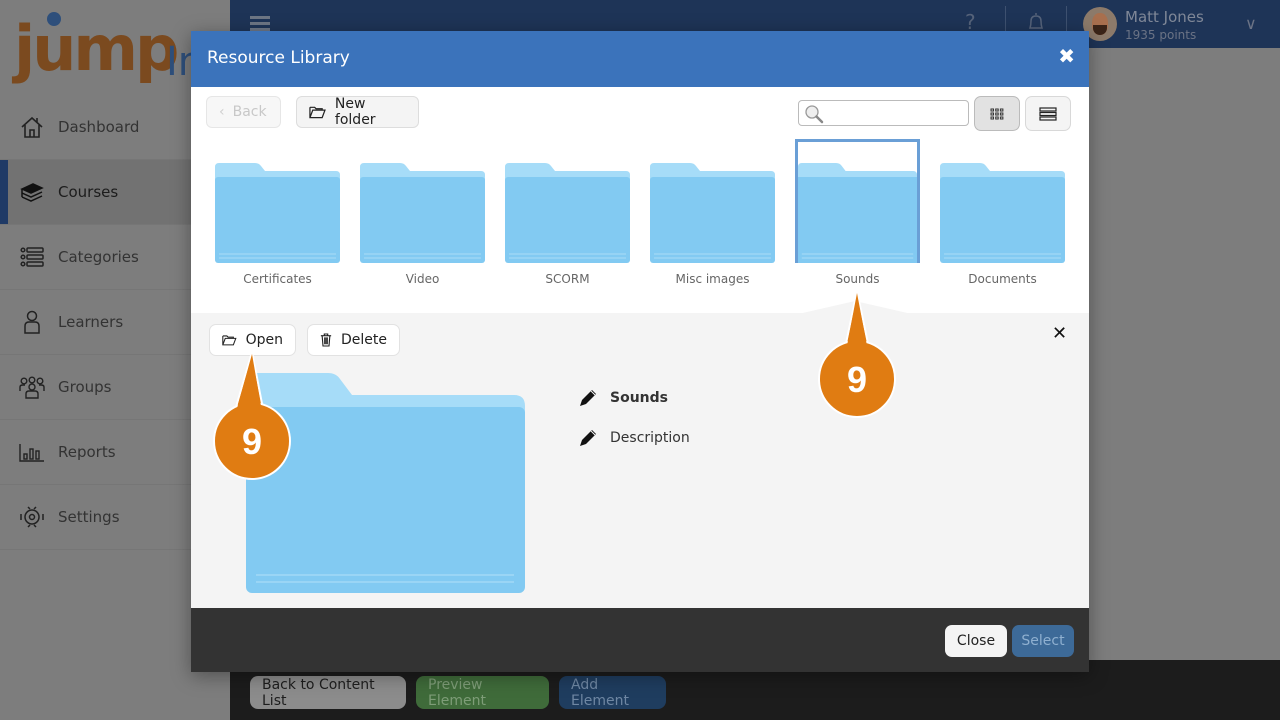  I want to click on modal-title: Resource Library, so click(278, 58).